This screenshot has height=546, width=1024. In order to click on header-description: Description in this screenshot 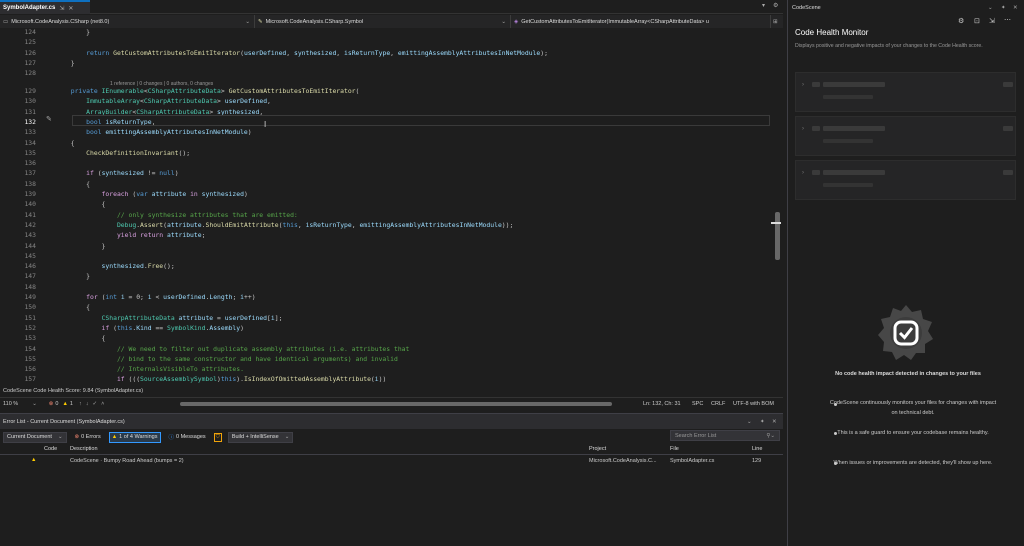, I will do `click(84, 449)`.